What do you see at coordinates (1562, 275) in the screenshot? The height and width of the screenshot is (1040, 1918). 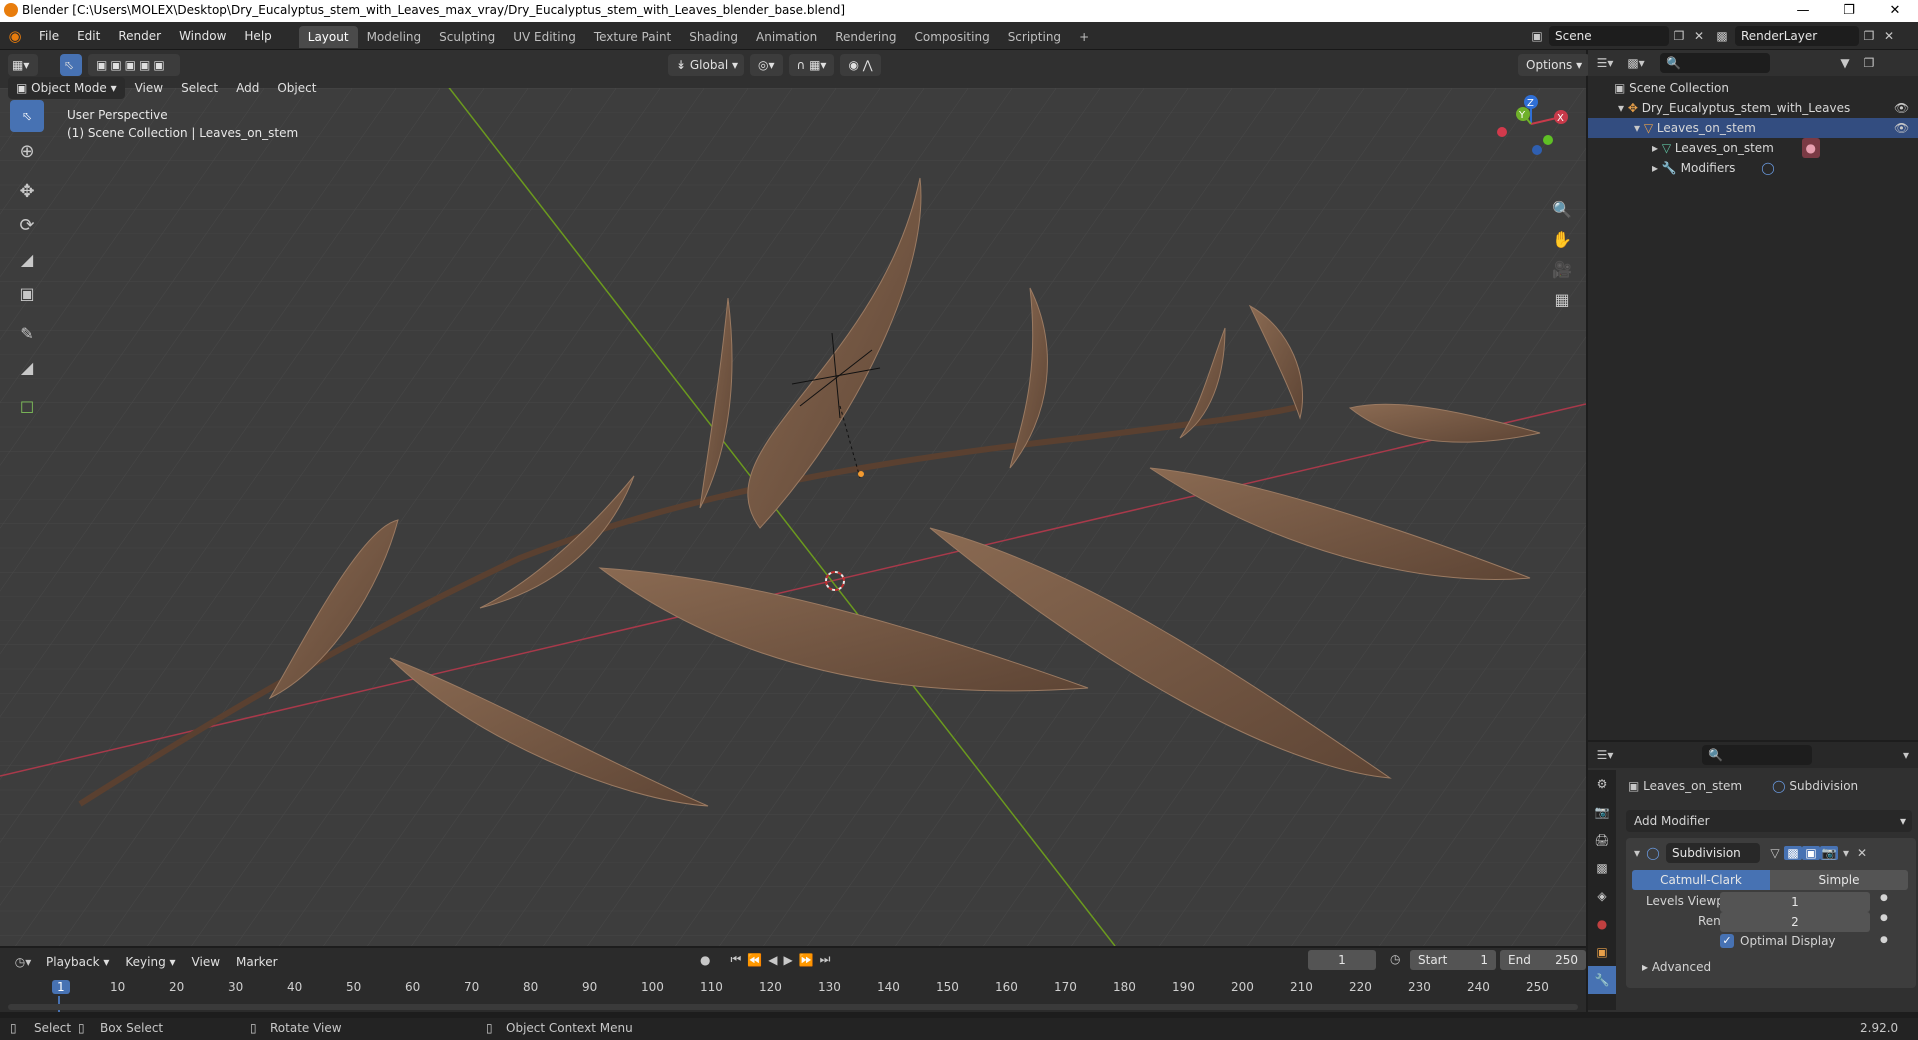 I see `camera-view-icon: 🎥` at bounding box center [1562, 275].